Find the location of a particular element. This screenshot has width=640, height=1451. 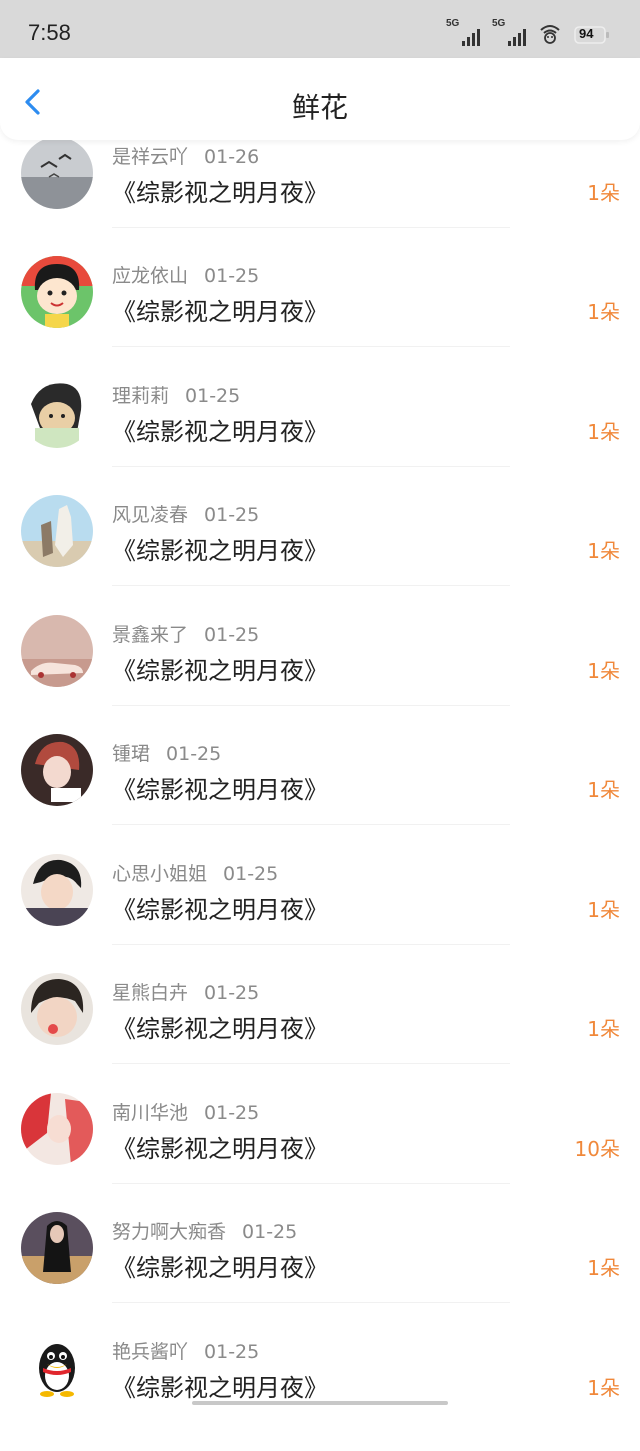

list-item: 是祥云吖 01-26 《综影视之明月夜》 1朵 is located at coordinates (320, 196).